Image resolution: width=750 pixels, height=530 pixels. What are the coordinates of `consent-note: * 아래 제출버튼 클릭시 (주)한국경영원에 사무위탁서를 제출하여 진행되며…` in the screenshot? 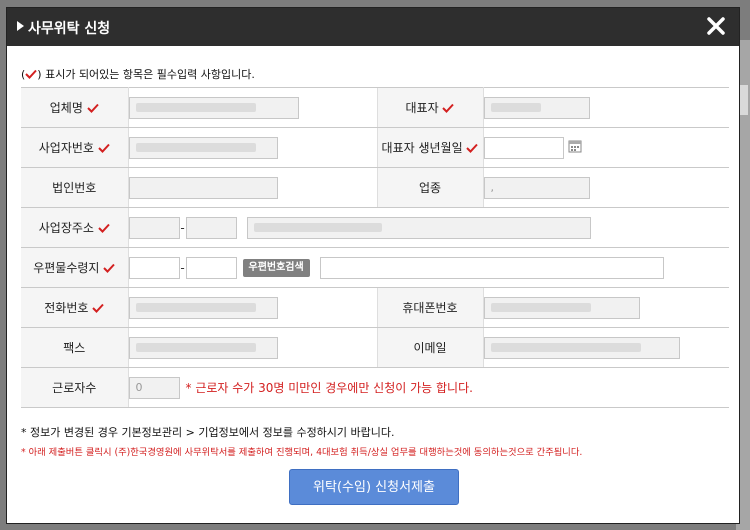 It's located at (302, 452).